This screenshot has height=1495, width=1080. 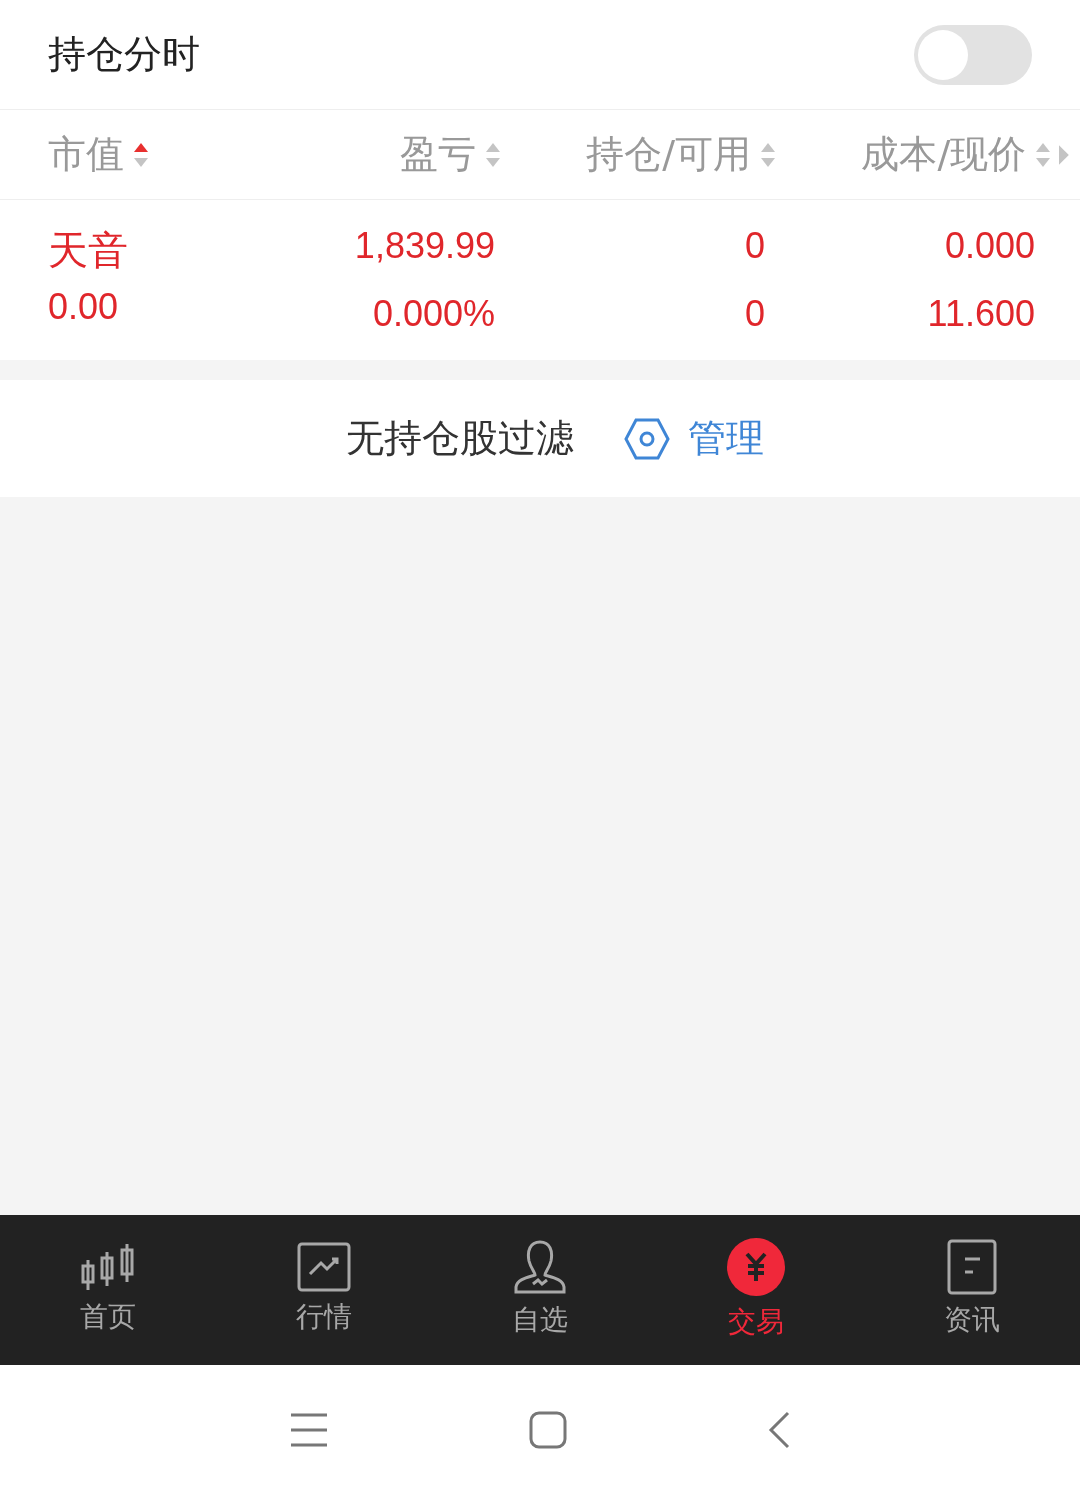 What do you see at coordinates (779, 1430) in the screenshot?
I see `back-icon` at bounding box center [779, 1430].